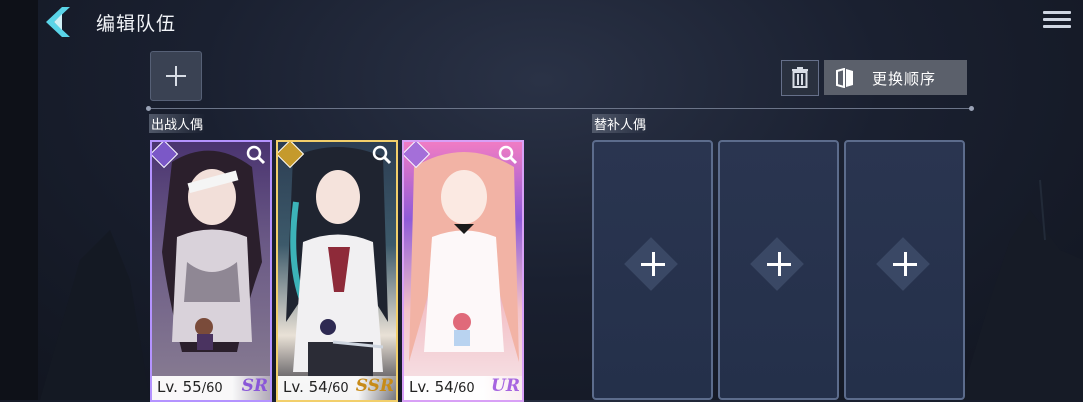 This screenshot has width=1083, height=402. What do you see at coordinates (177, 123) in the screenshot?
I see `active-section-label: 出战人偶` at bounding box center [177, 123].